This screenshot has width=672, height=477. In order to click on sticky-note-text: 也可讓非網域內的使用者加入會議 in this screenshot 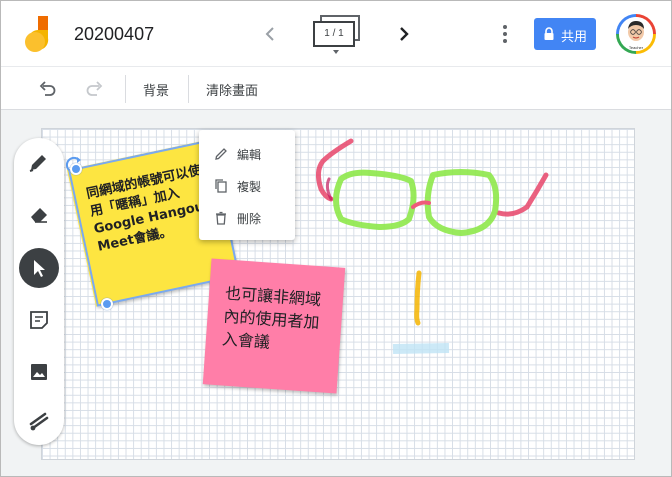, I will do `click(271, 317)`.